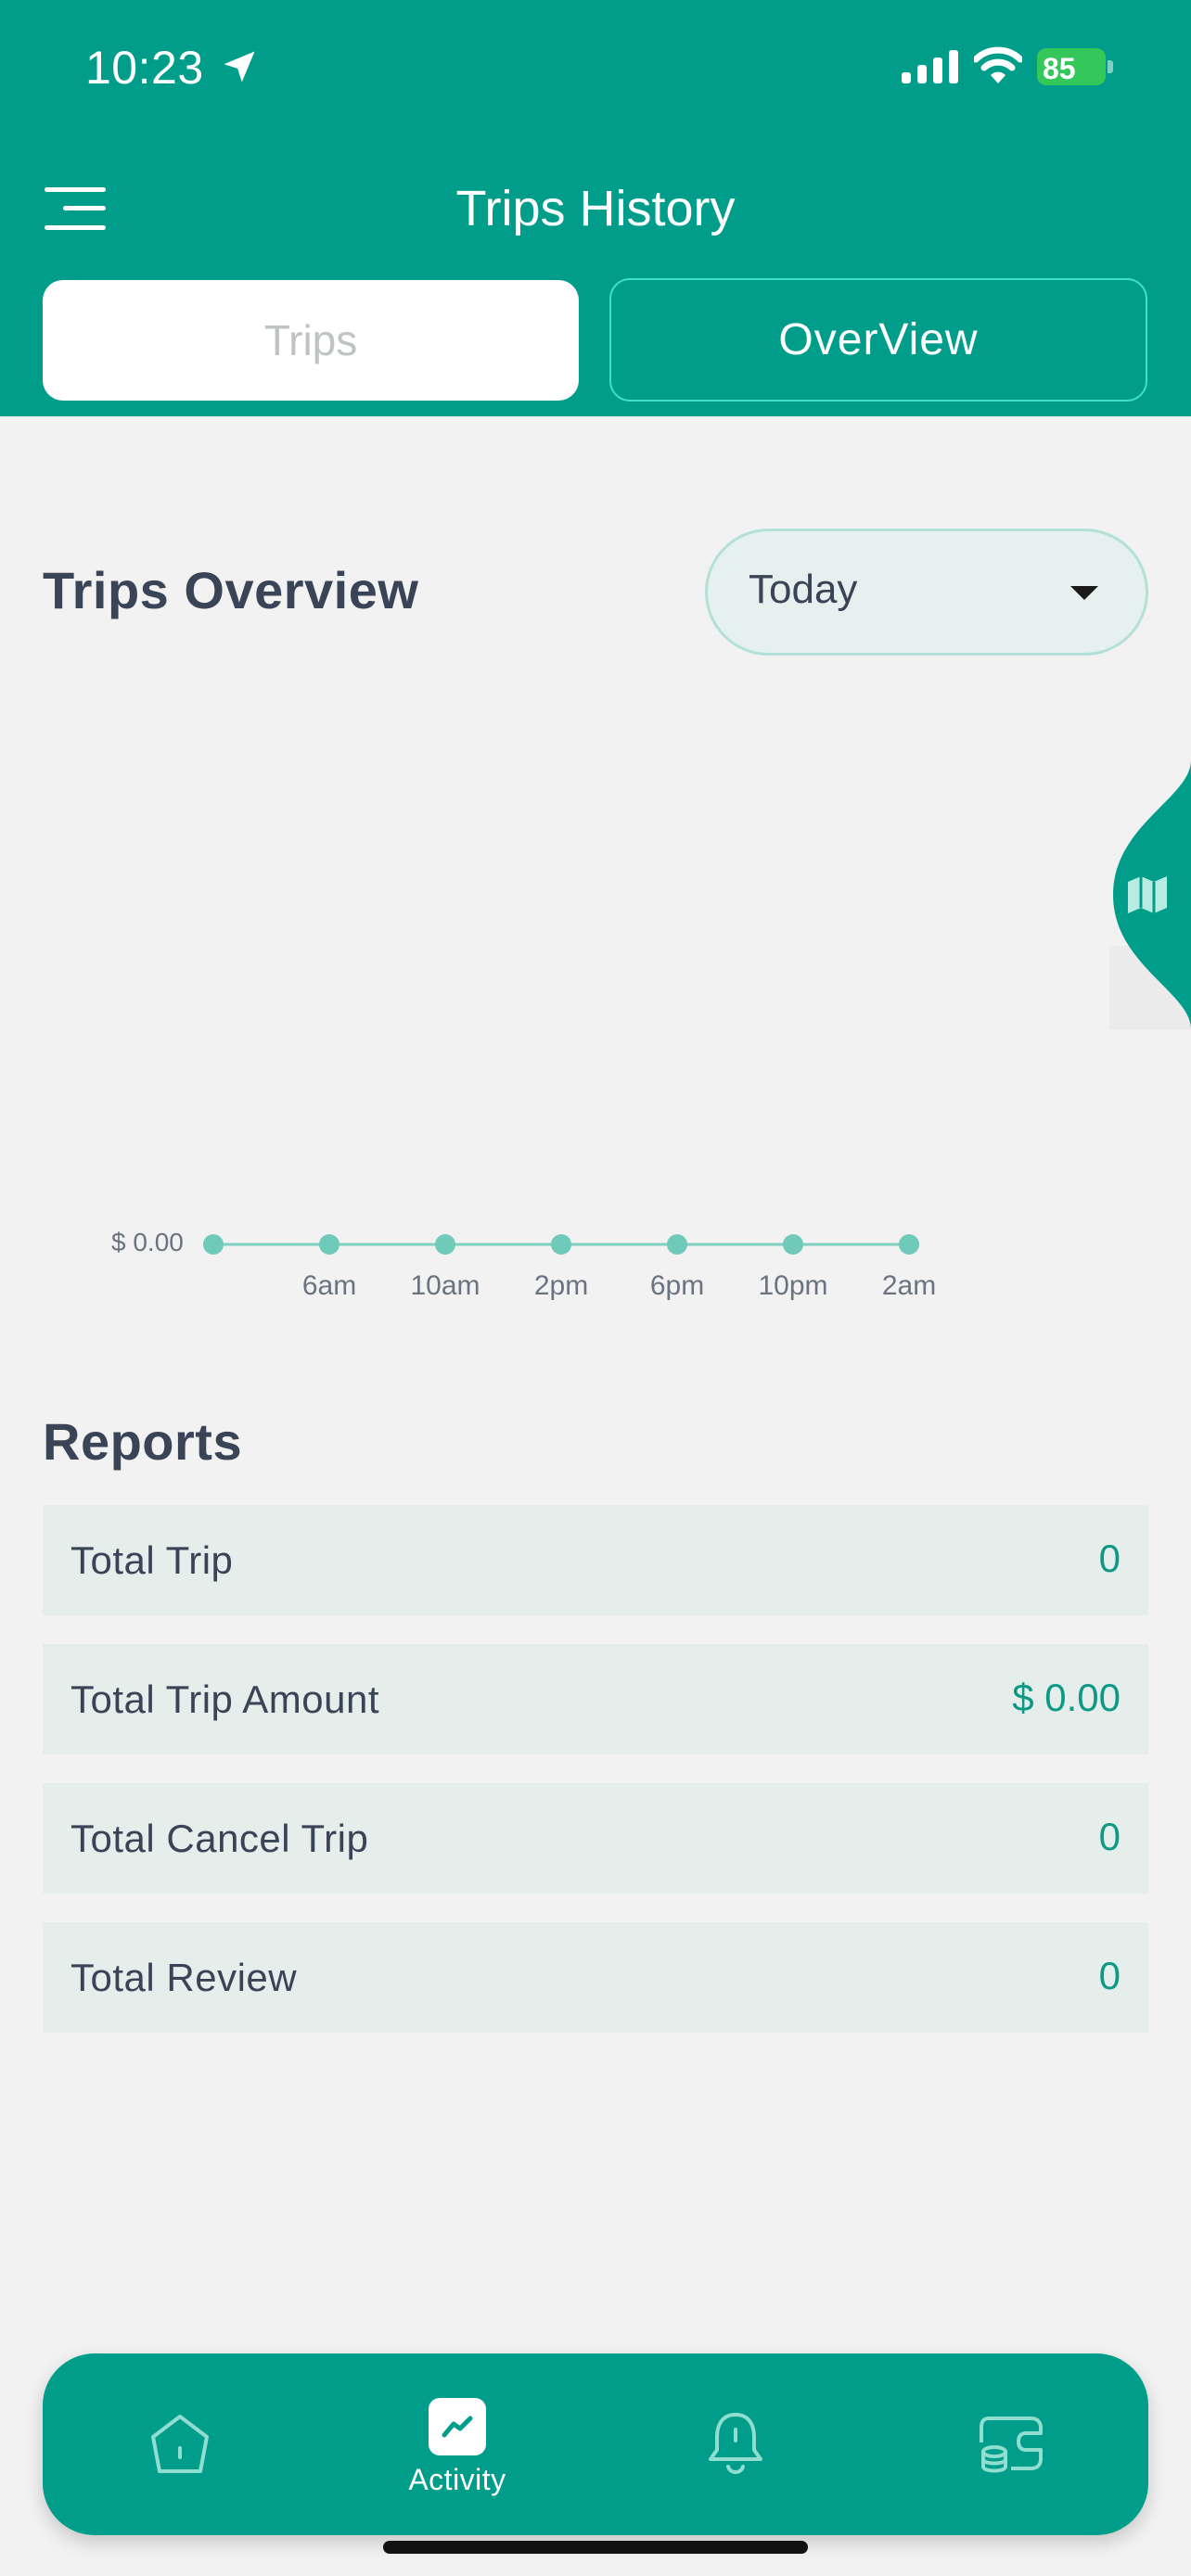 This screenshot has width=1191, height=2576. I want to click on chevron-down-icon, so click(1084, 593).